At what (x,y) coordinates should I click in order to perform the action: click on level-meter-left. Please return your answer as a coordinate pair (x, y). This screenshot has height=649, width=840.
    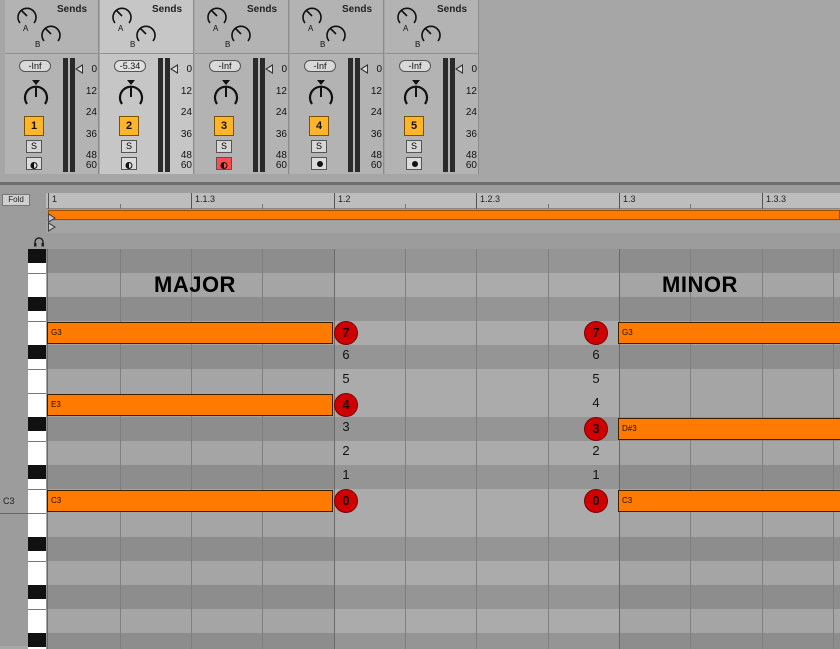
    Looking at the image, I should click on (65, 115).